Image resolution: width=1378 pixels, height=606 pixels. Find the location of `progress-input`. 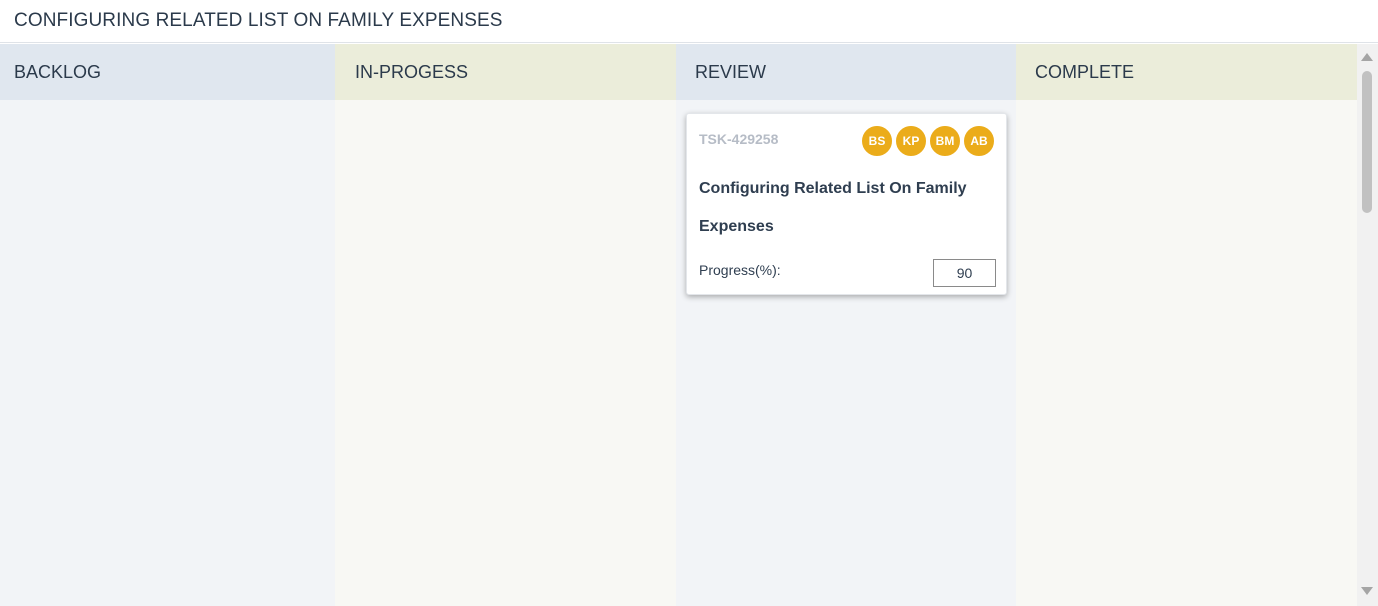

progress-input is located at coordinates (964, 273).